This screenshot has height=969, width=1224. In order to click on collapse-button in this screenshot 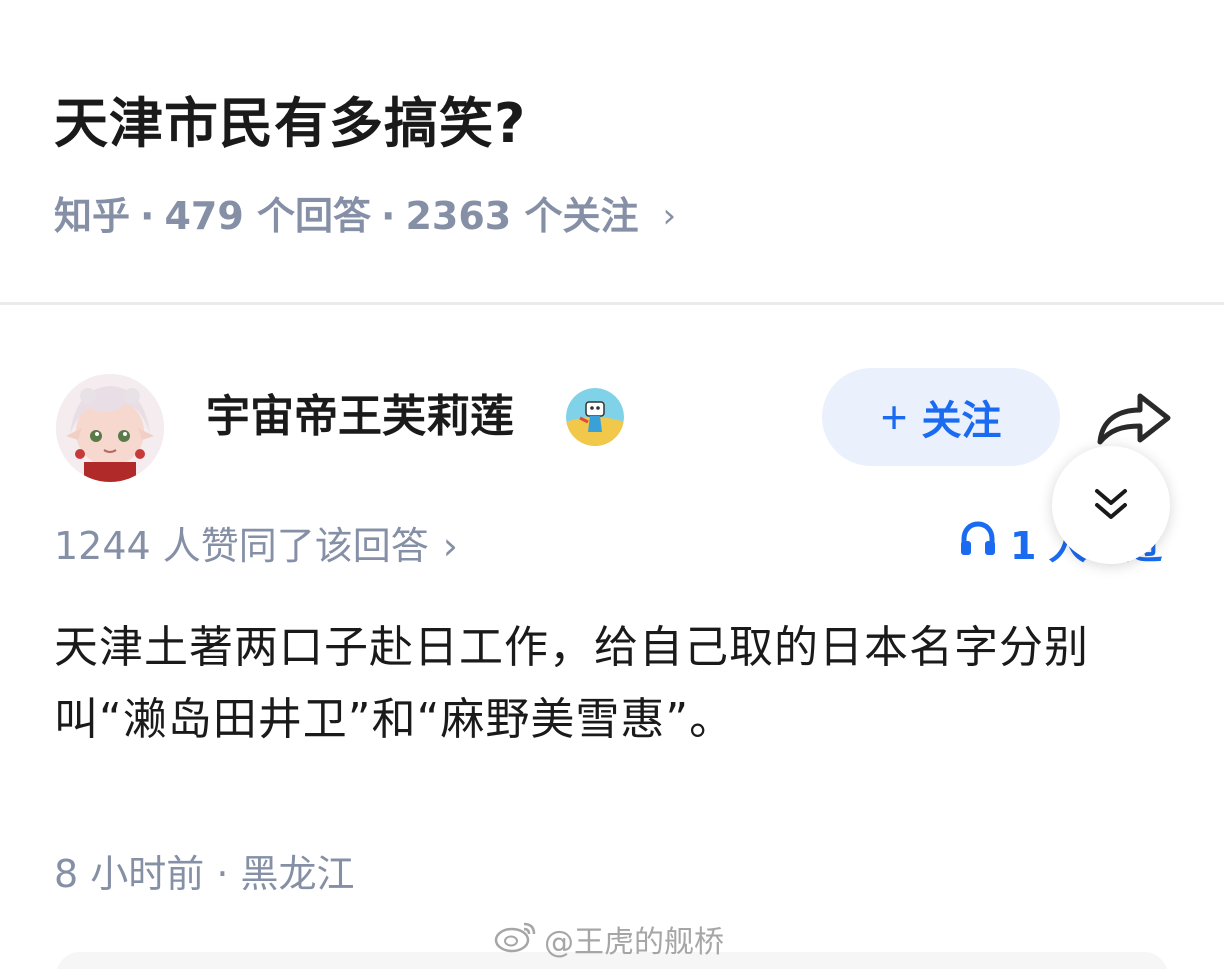, I will do `click(1111, 505)`.